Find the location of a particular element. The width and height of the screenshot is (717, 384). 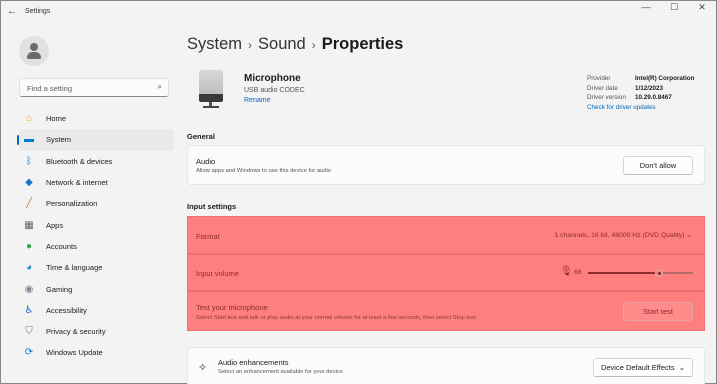

mic-head-shape is located at coordinates (211, 82).